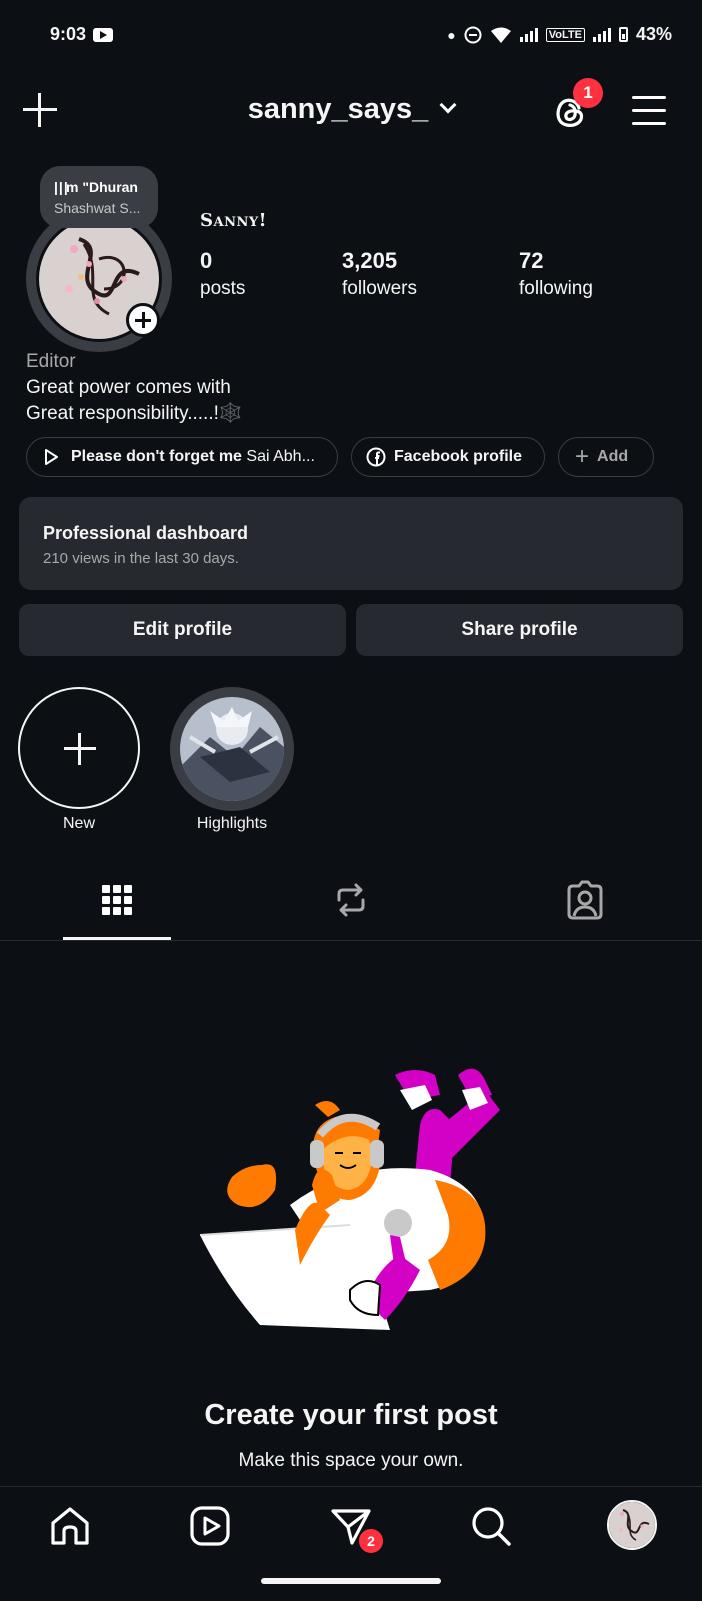  I want to click on menu-icon, so click(649, 111).